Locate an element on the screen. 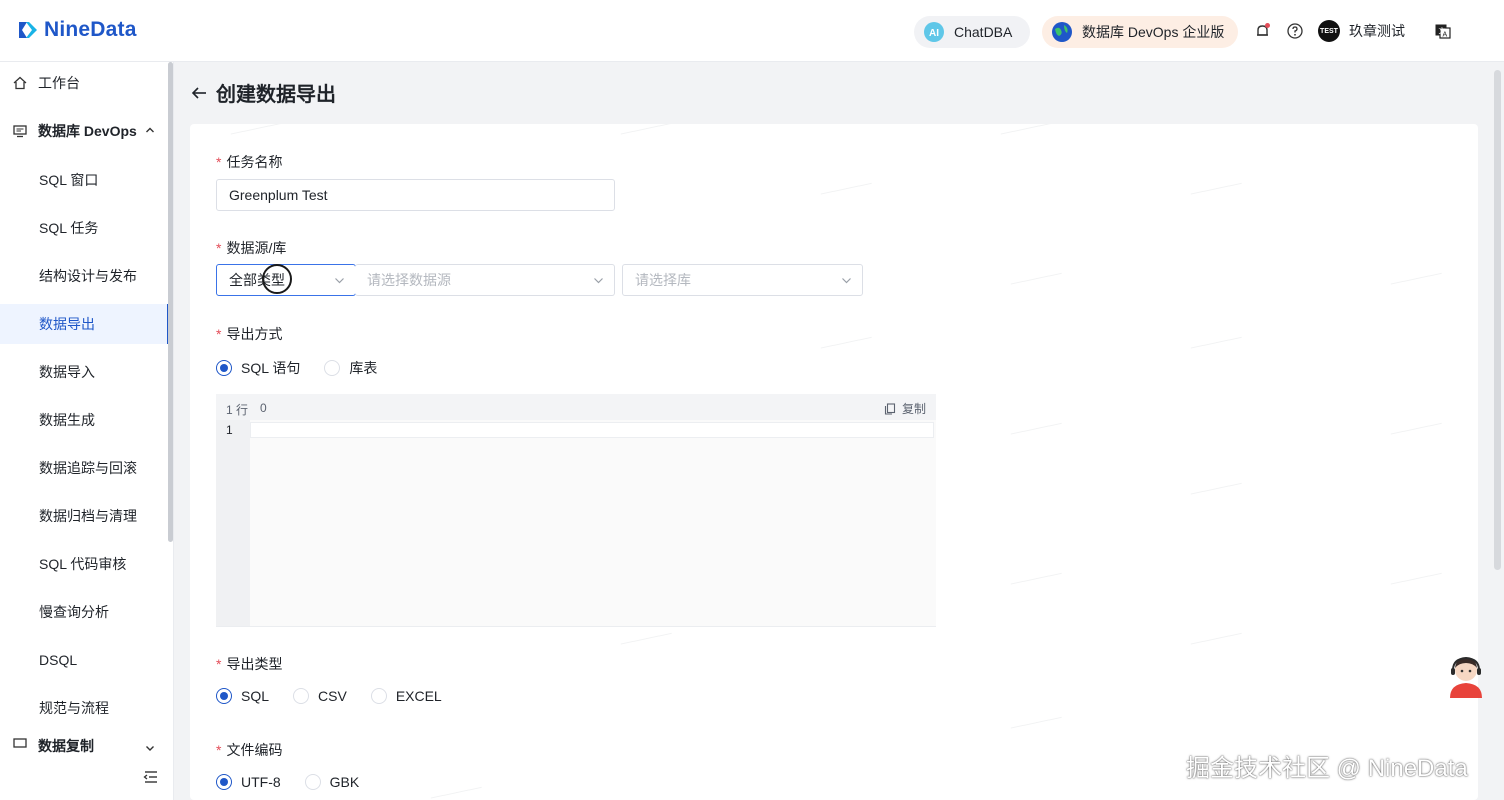 The width and height of the screenshot is (1504, 800). encoding-group: UTF-8 GBK is located at coordinates (299, 782).